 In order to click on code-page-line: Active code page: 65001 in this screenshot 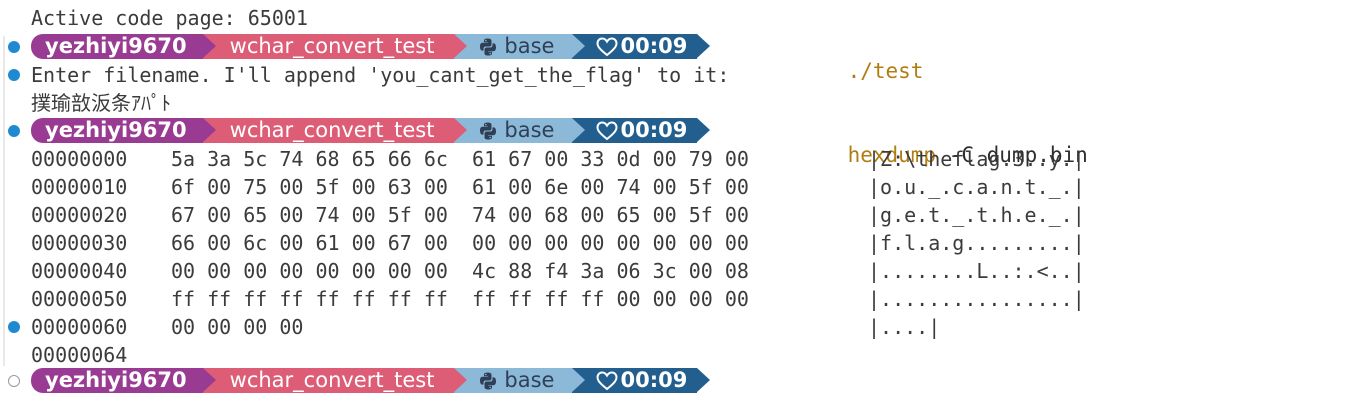, I will do `click(169, 18)`.